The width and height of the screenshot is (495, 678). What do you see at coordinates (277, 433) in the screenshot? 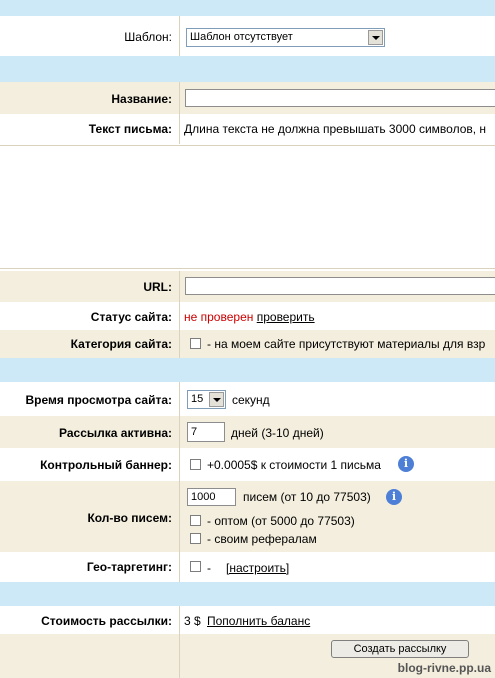
I see `active-unit: дней (3-10 дней)` at bounding box center [277, 433].